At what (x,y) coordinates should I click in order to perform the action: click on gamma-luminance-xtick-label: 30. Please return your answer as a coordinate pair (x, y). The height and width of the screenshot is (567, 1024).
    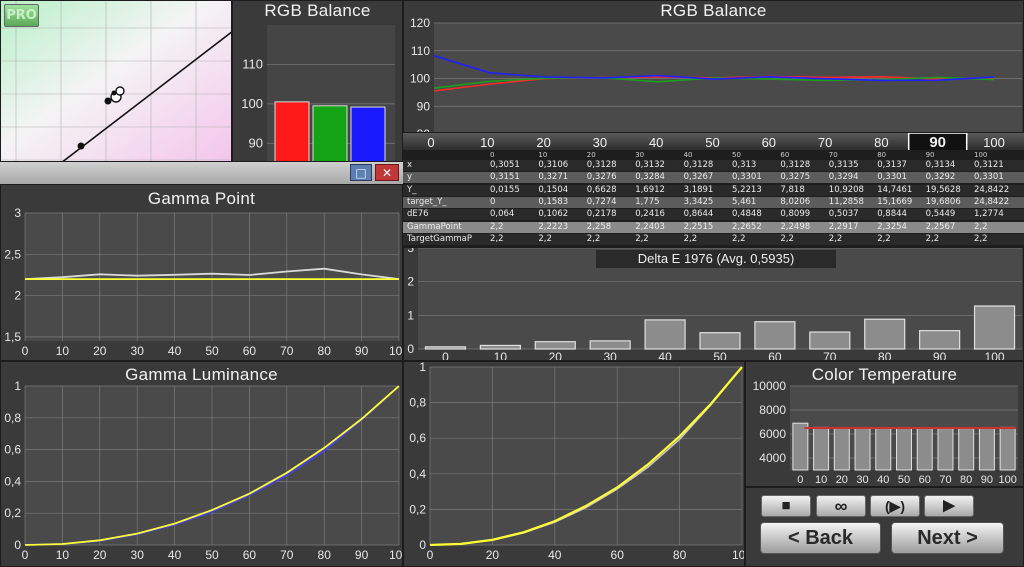
    Looking at the image, I should click on (138, 555).